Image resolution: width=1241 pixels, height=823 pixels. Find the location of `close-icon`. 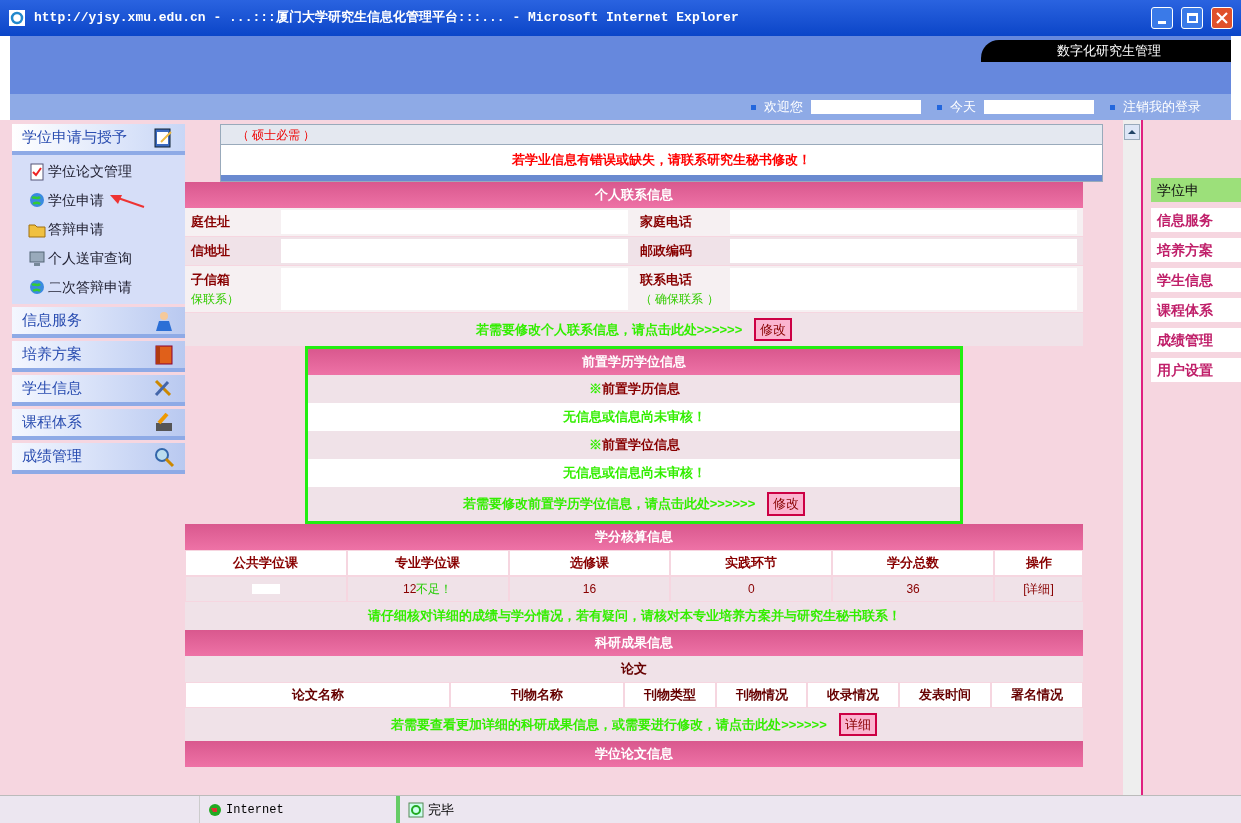

close-icon is located at coordinates (1222, 18).